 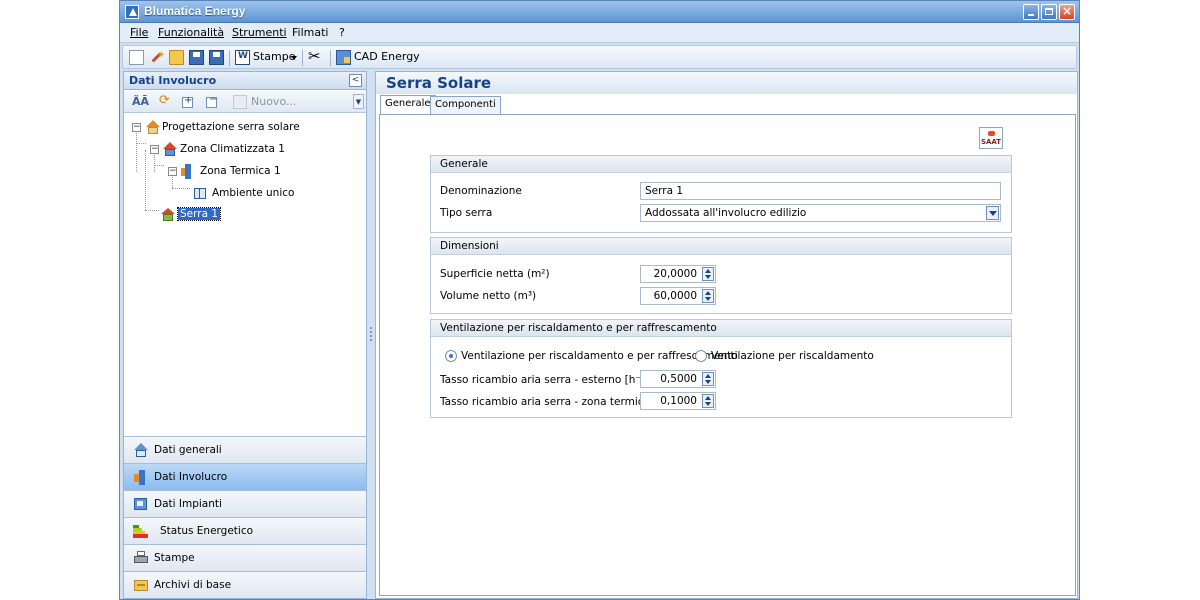 What do you see at coordinates (439, 83) in the screenshot?
I see `page-title: Serra Solare` at bounding box center [439, 83].